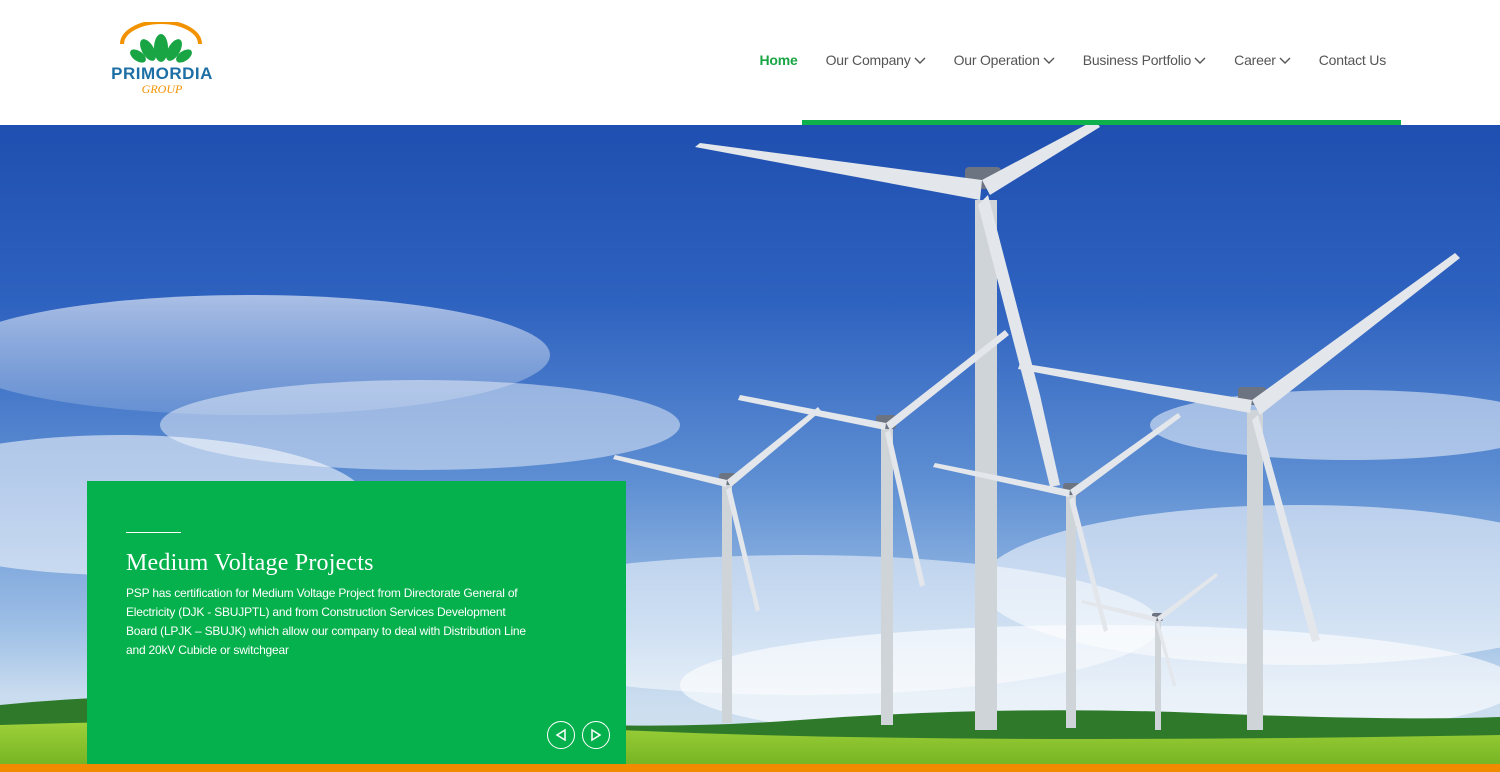 The width and height of the screenshot is (1500, 772). I want to click on triangle-right-icon, so click(596, 735).